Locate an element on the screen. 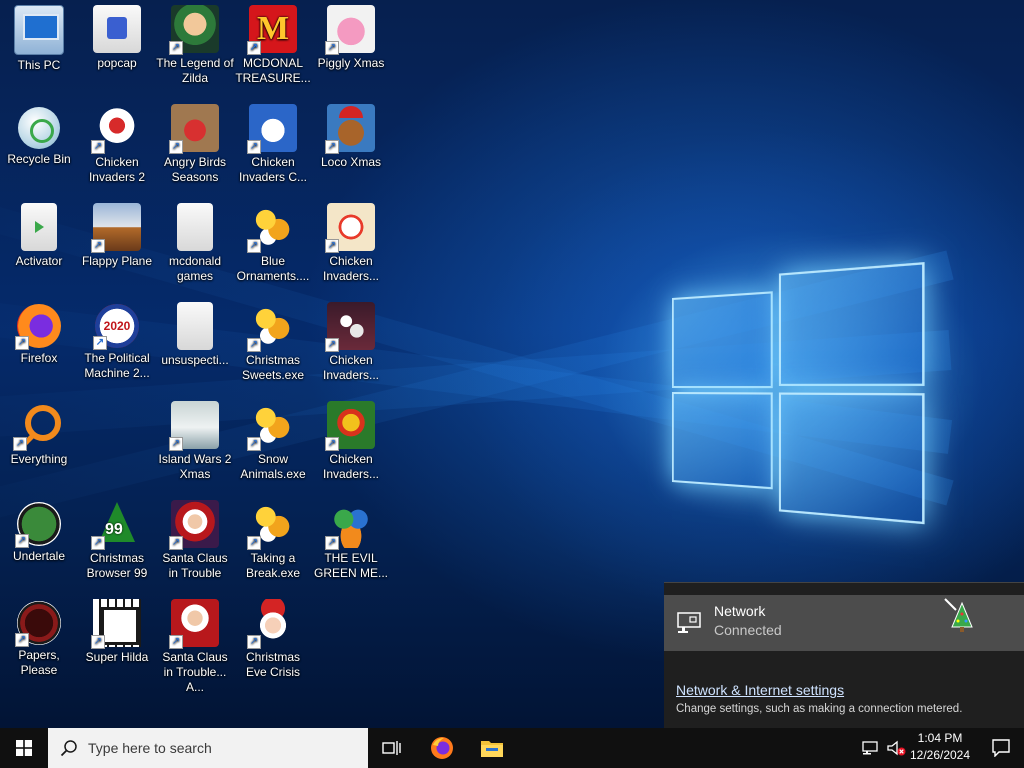 This screenshot has height=768, width=1024. desktop-icon-this-pc: This PC is located at coordinates (39, 36).